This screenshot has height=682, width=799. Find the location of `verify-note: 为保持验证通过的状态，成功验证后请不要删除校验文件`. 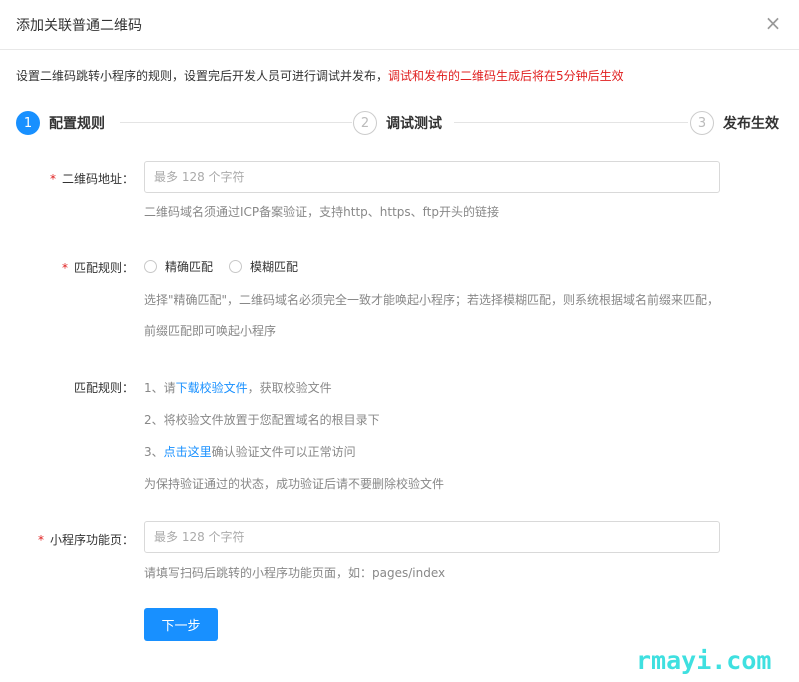

verify-note: 为保持验证通过的状态，成功验证后请不要删除校验文件 is located at coordinates (294, 484).